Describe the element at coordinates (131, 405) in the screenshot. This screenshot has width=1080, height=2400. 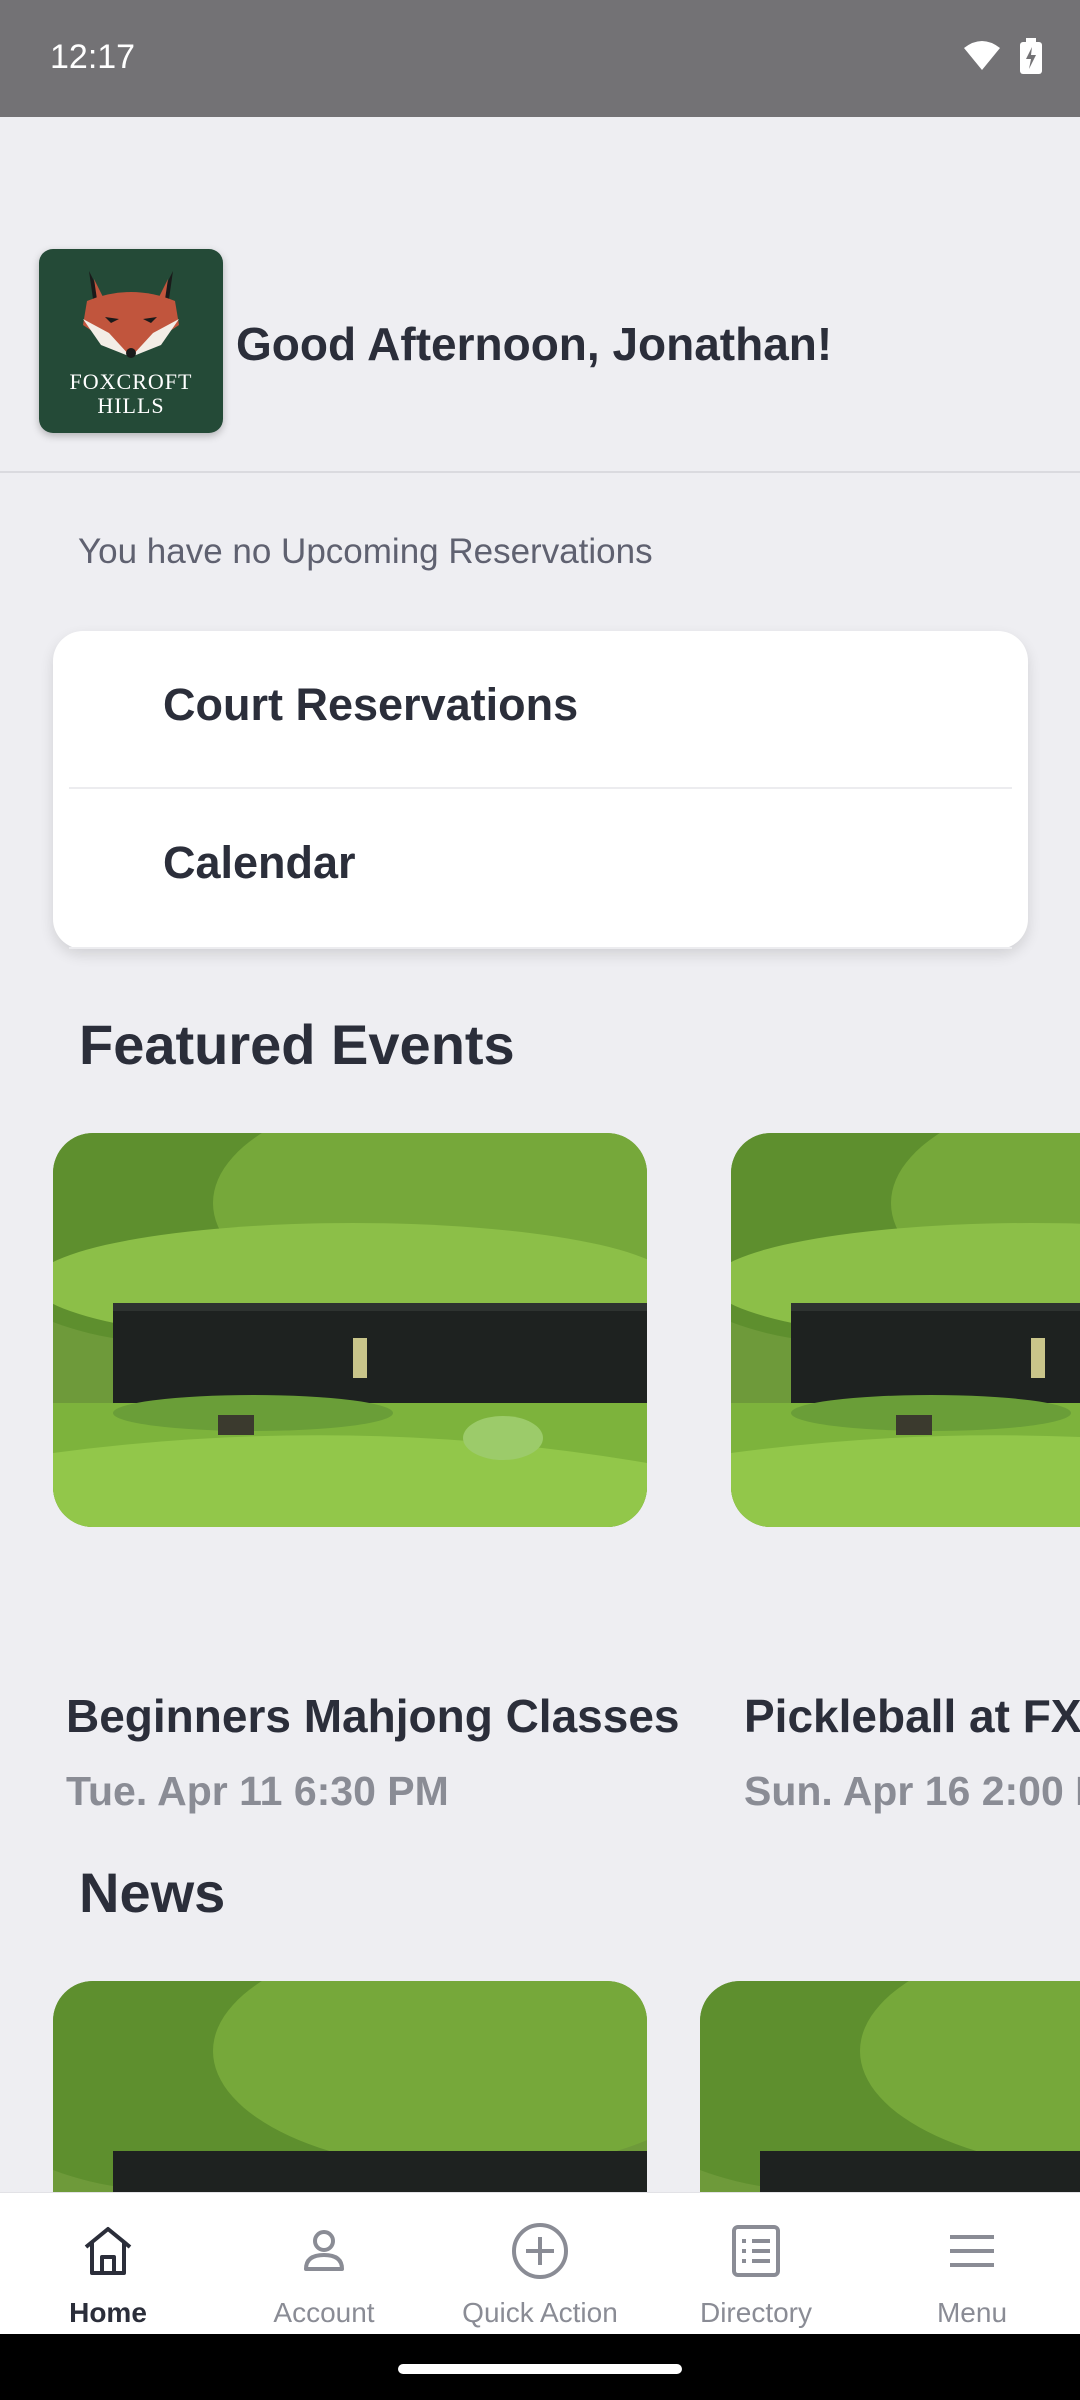
I see `logo-text-line2: HILLS` at that location.